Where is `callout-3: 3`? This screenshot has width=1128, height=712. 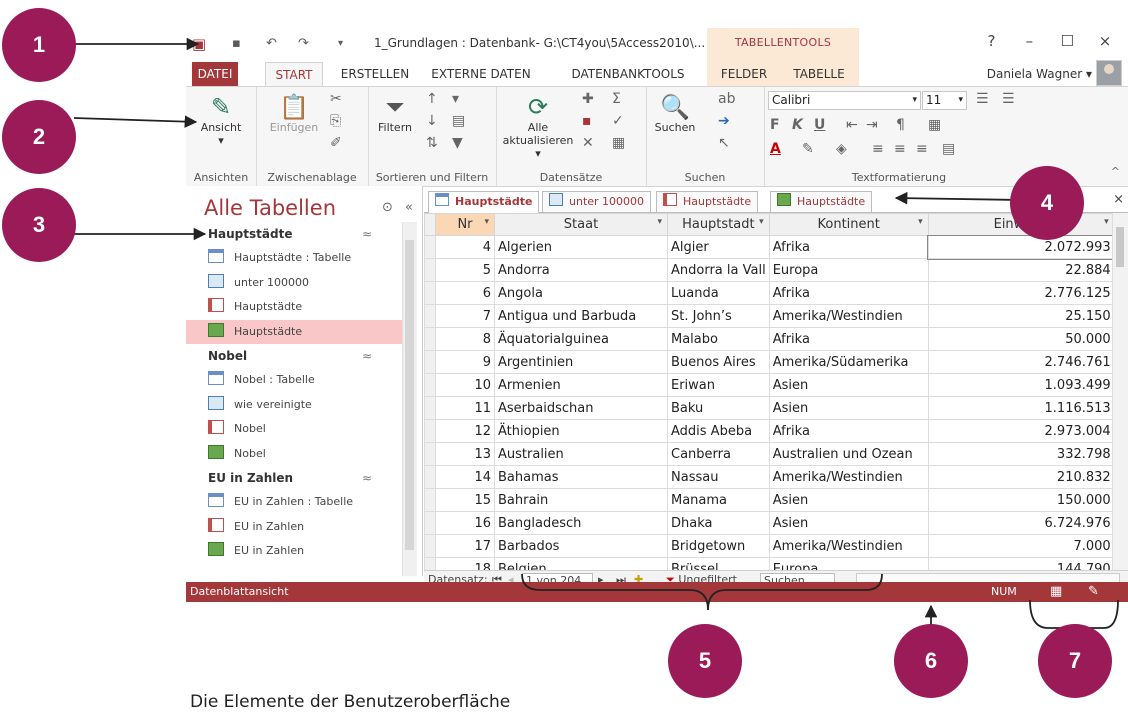 callout-3: 3 is located at coordinates (39, 225).